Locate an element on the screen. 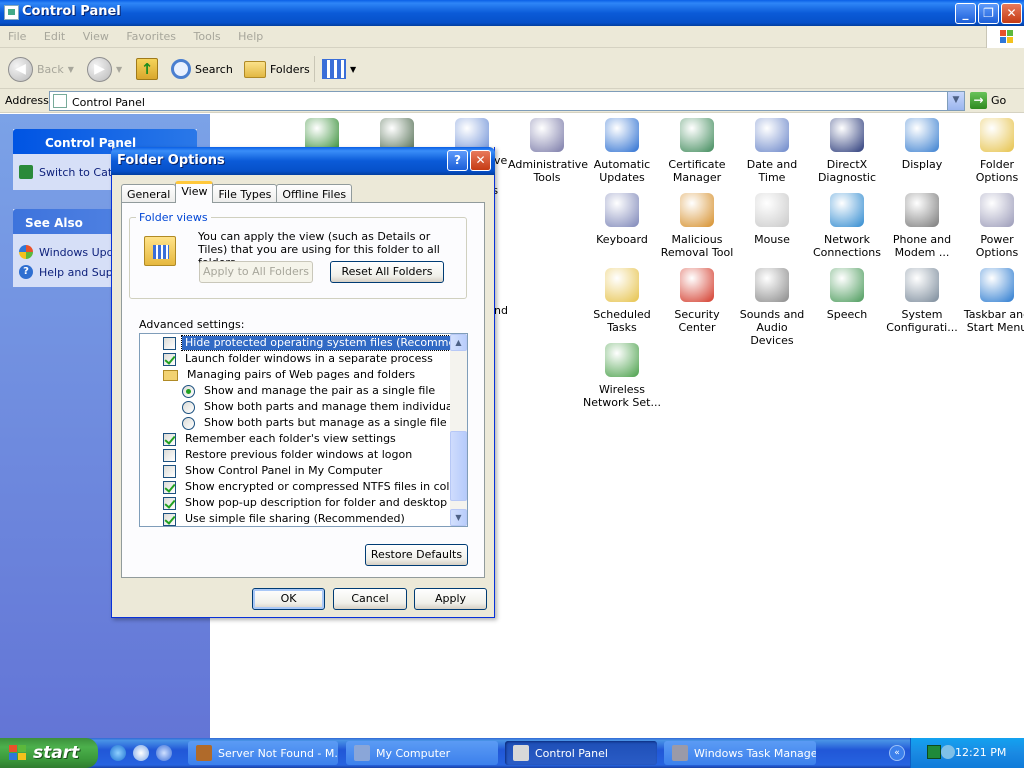  tab-general: General is located at coordinates (149, 193).